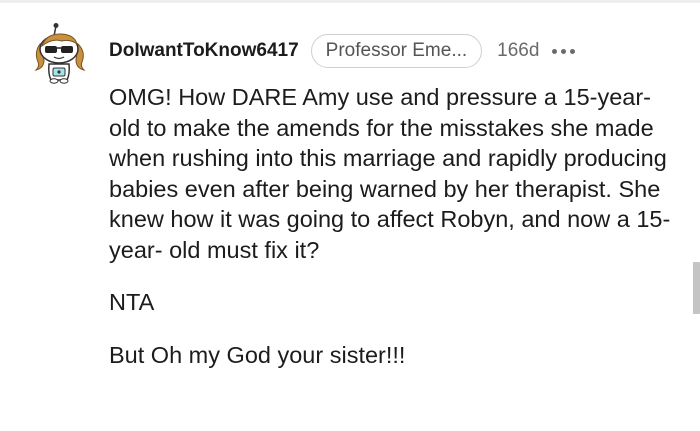 The height and width of the screenshot is (431, 700). I want to click on username-link: DoIwantToKnow6417, so click(204, 51).